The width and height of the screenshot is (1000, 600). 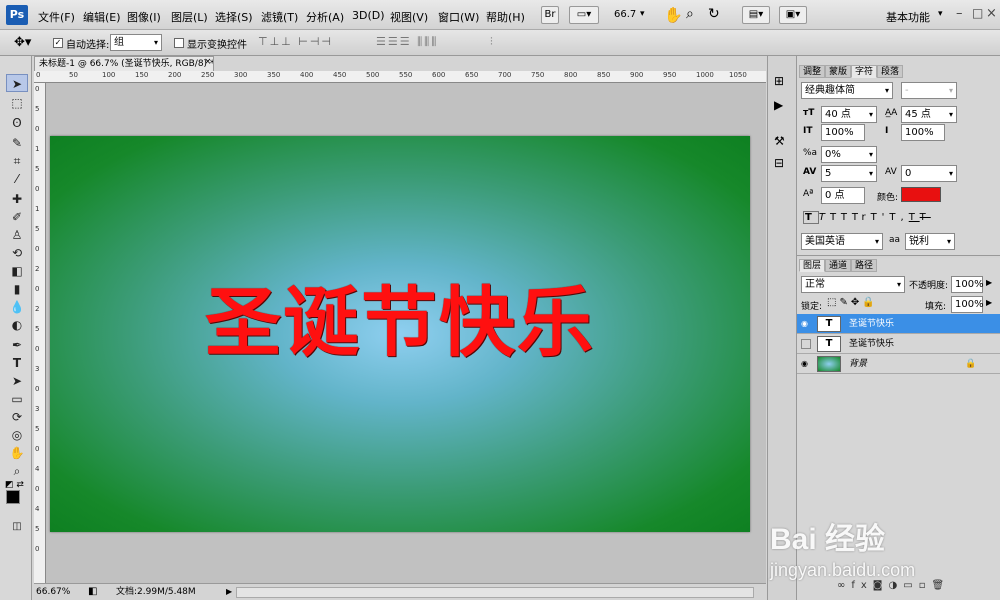 I want to click on zoom-tool-icon: ⌕, so click(x=17, y=471).